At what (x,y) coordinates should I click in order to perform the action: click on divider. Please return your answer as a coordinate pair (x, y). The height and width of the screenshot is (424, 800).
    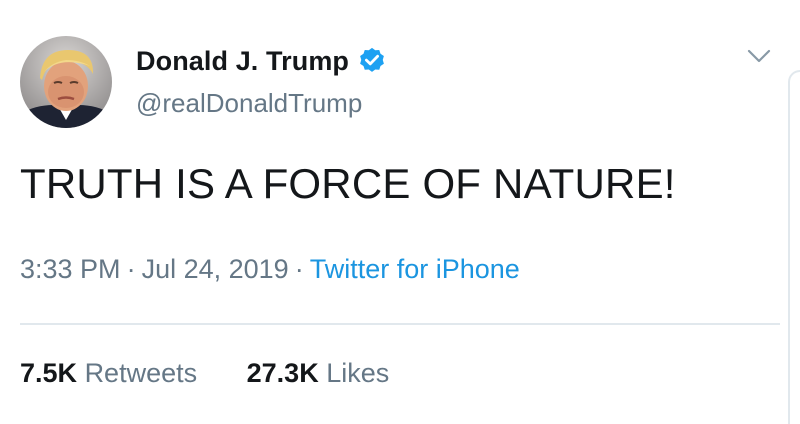
    Looking at the image, I should click on (400, 324).